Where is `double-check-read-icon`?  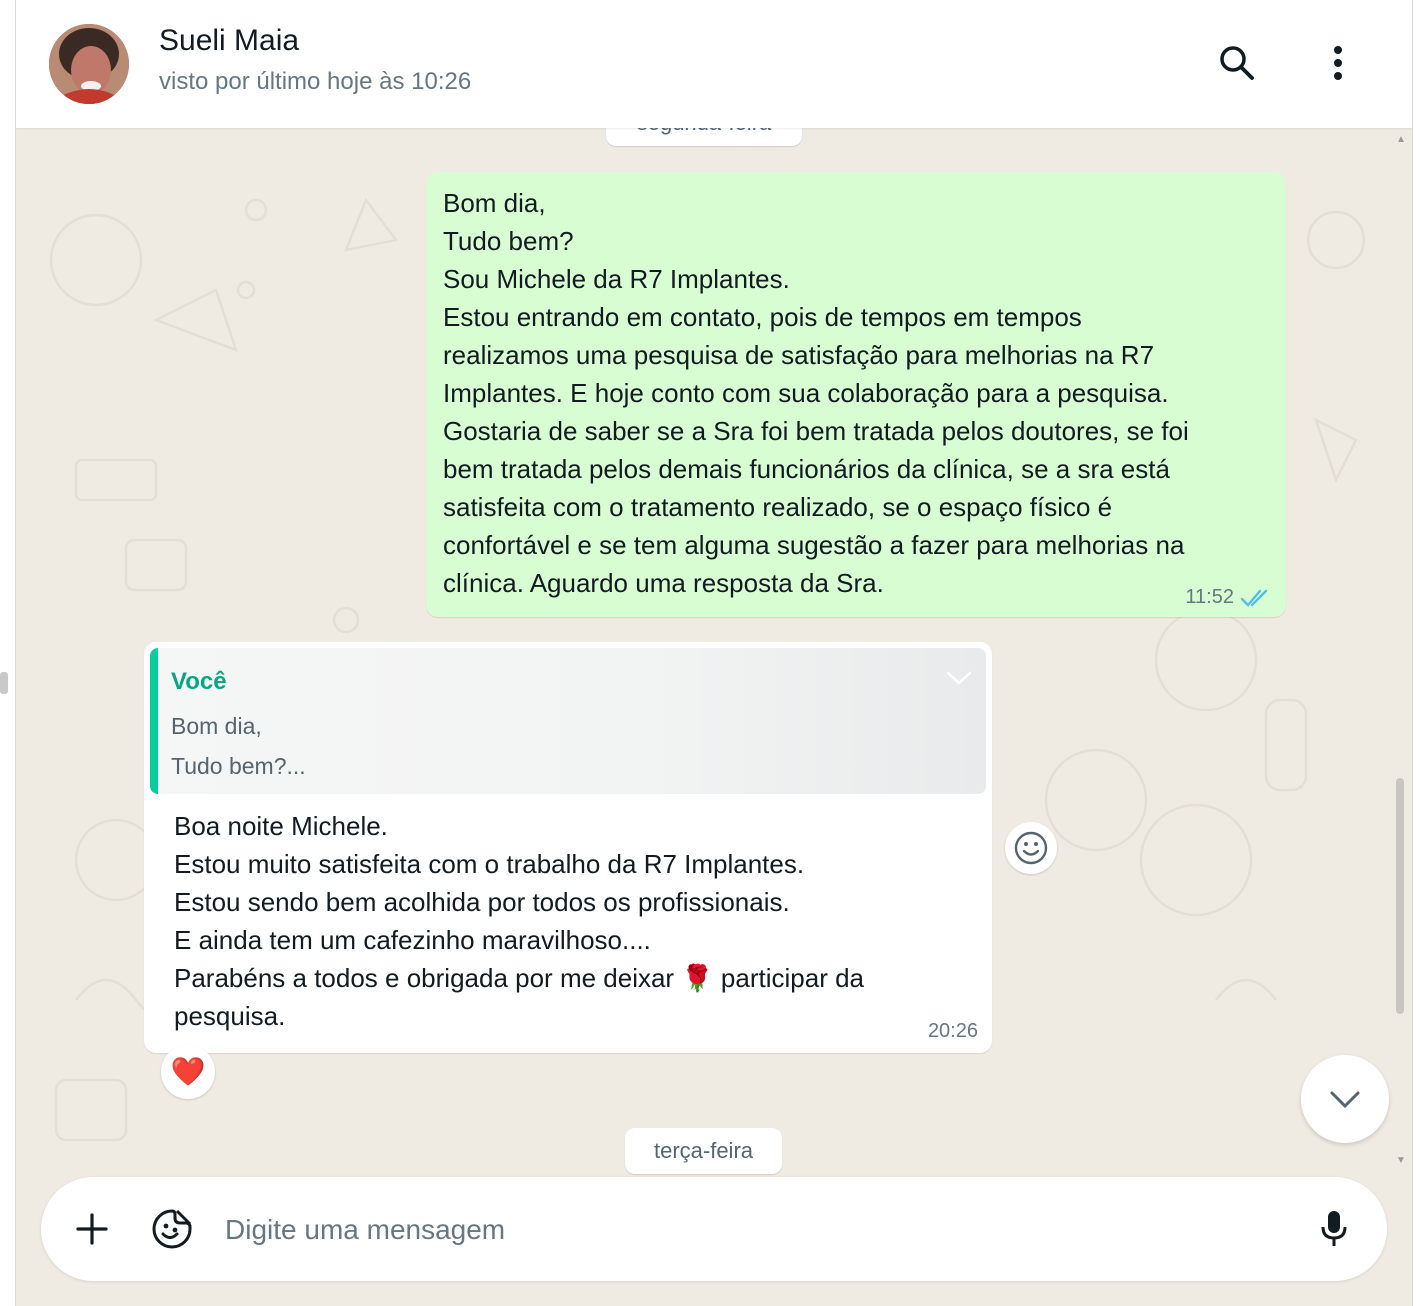
double-check-read-icon is located at coordinates (1254, 598).